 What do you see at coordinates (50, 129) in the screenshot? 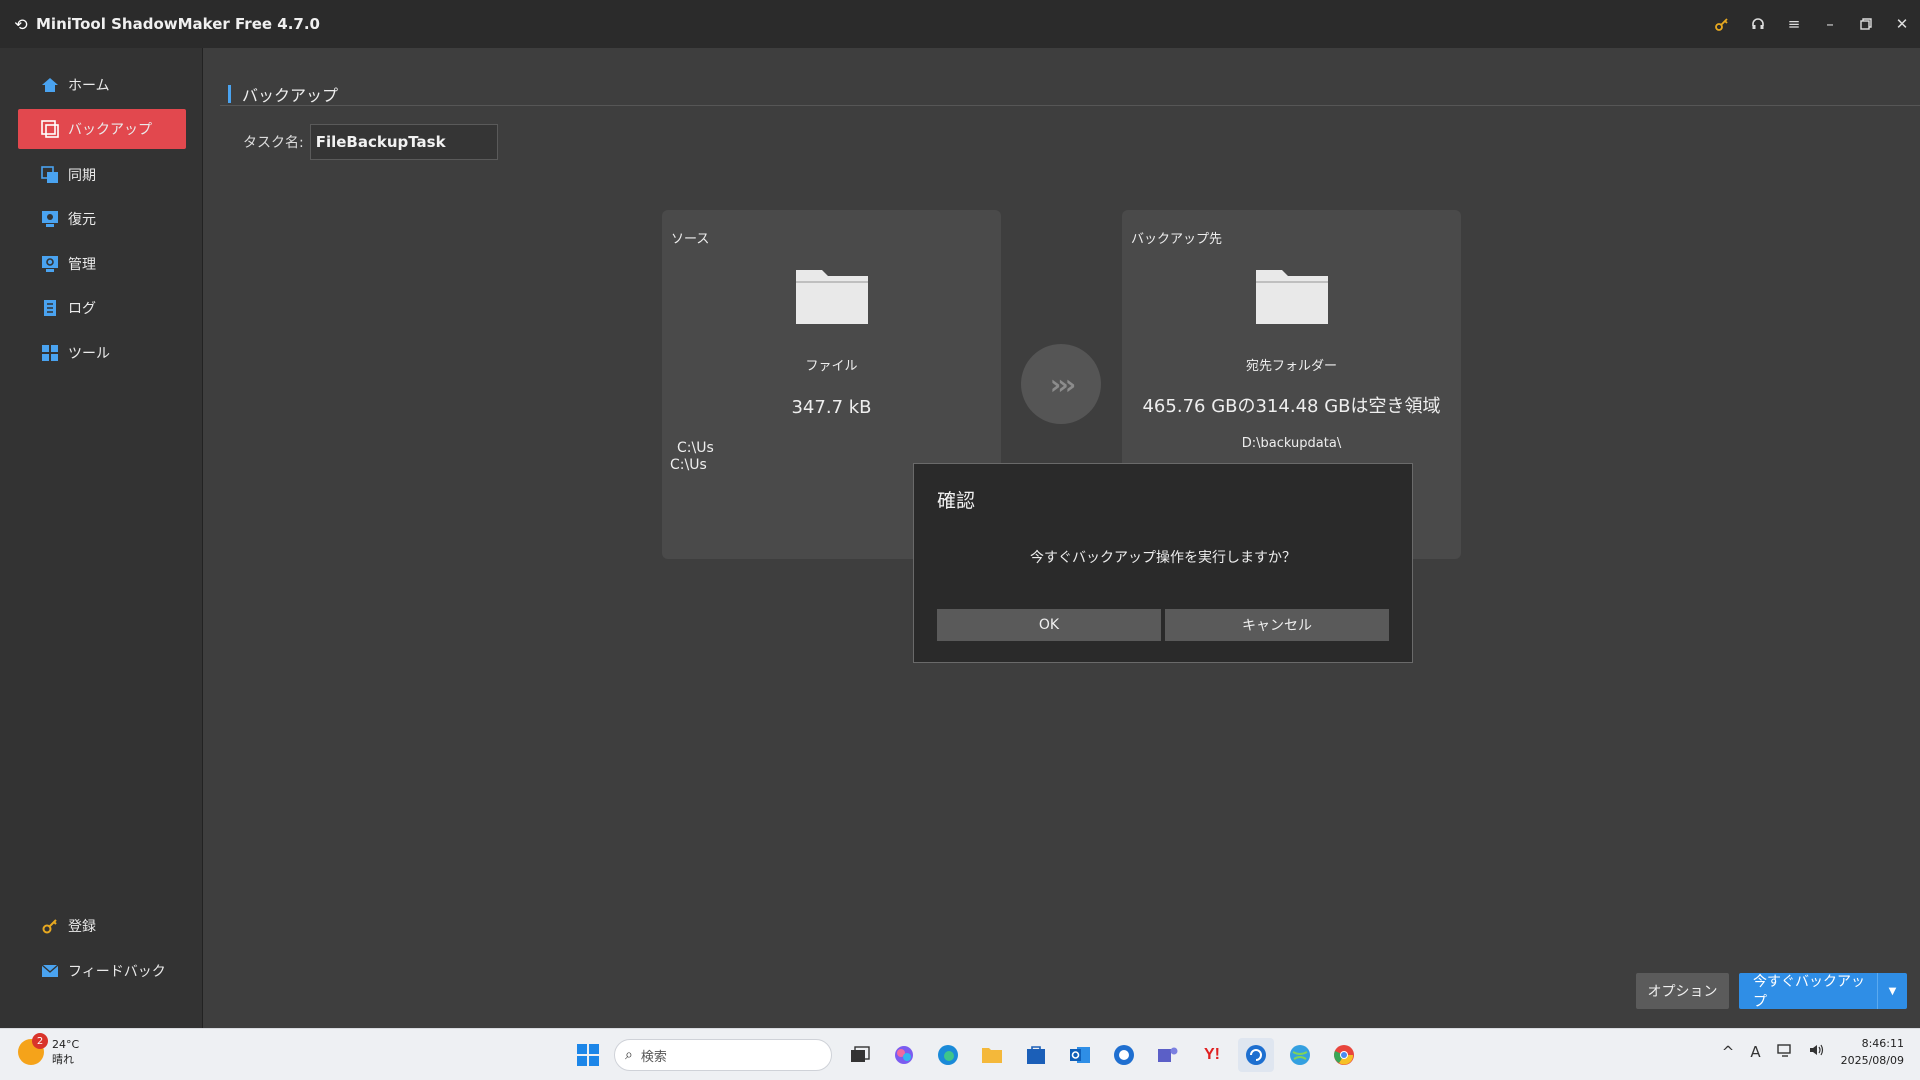
I see `backup-icon` at bounding box center [50, 129].